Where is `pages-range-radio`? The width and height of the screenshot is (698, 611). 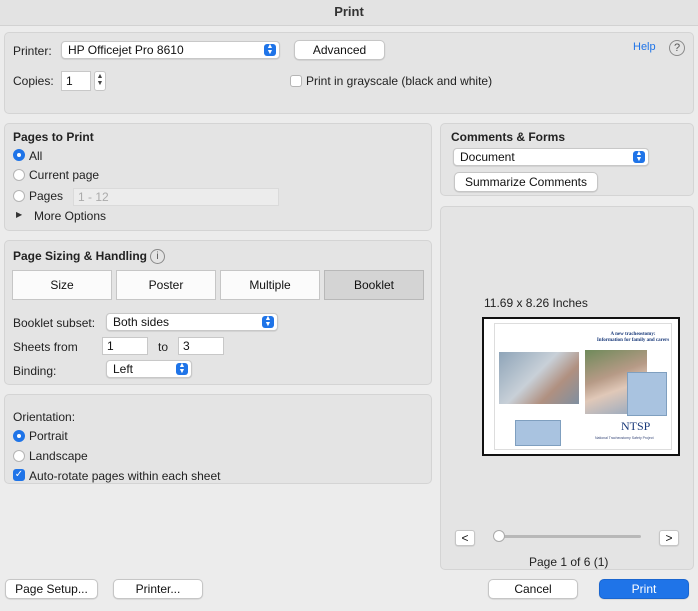
pages-range-radio is located at coordinates (19, 196).